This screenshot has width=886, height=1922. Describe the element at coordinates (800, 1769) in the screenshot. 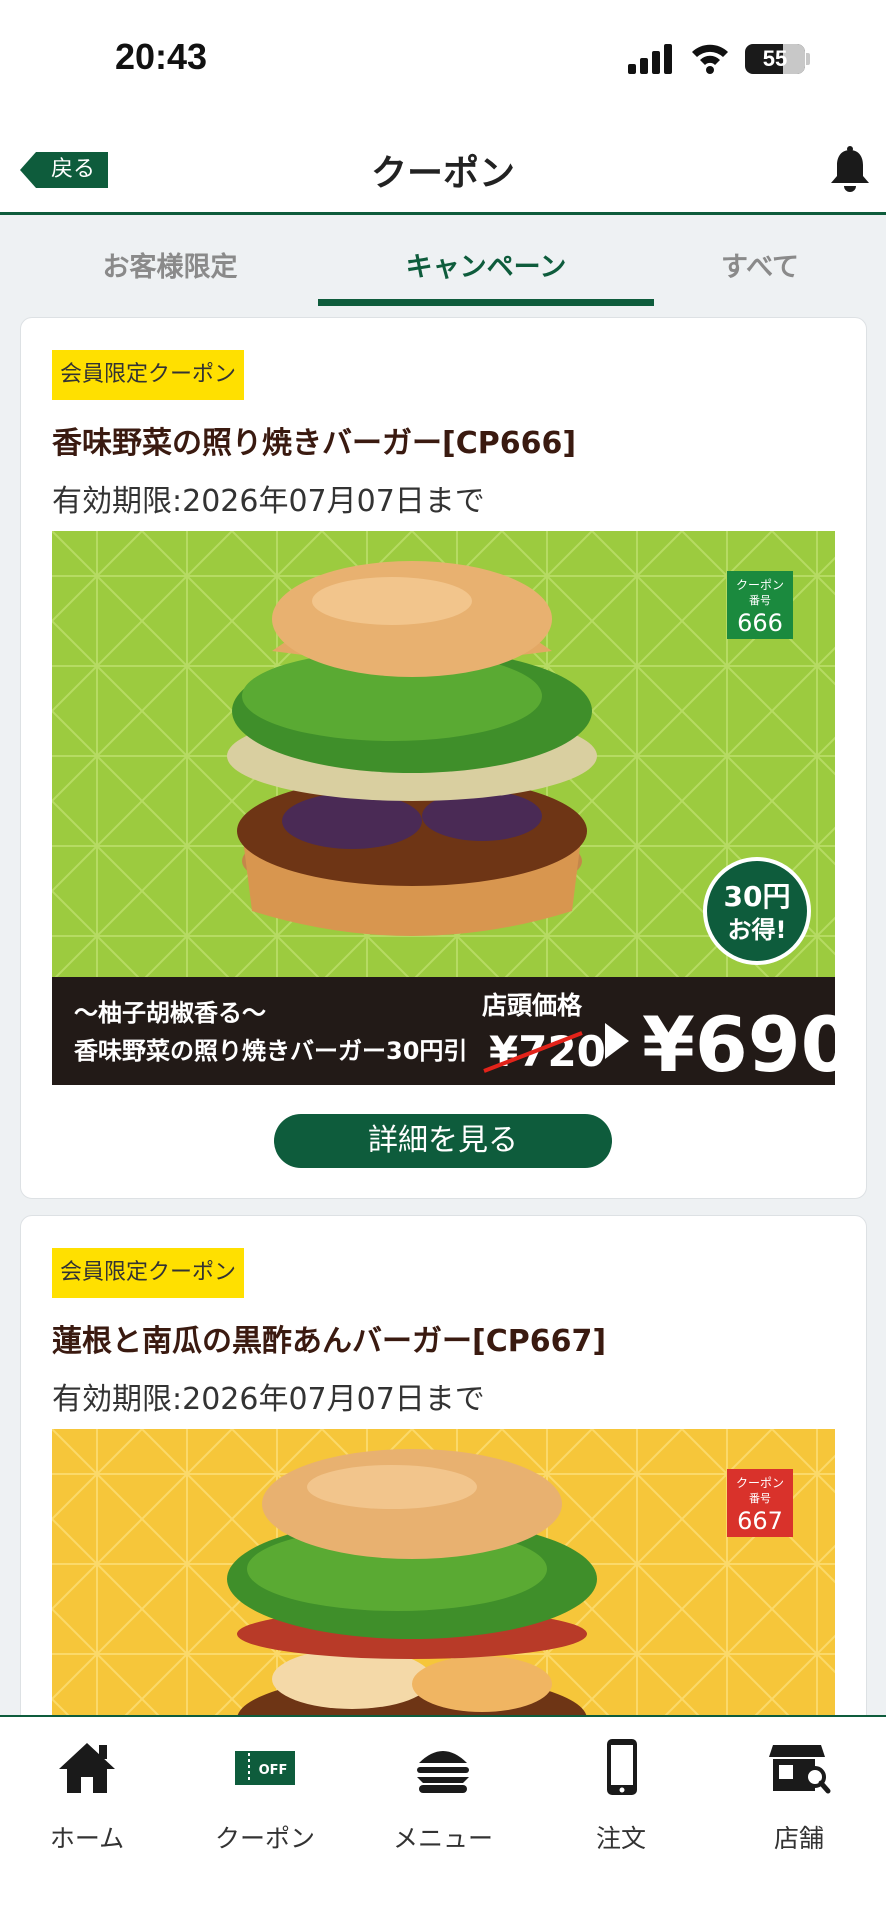

I see `store-search-icon` at that location.